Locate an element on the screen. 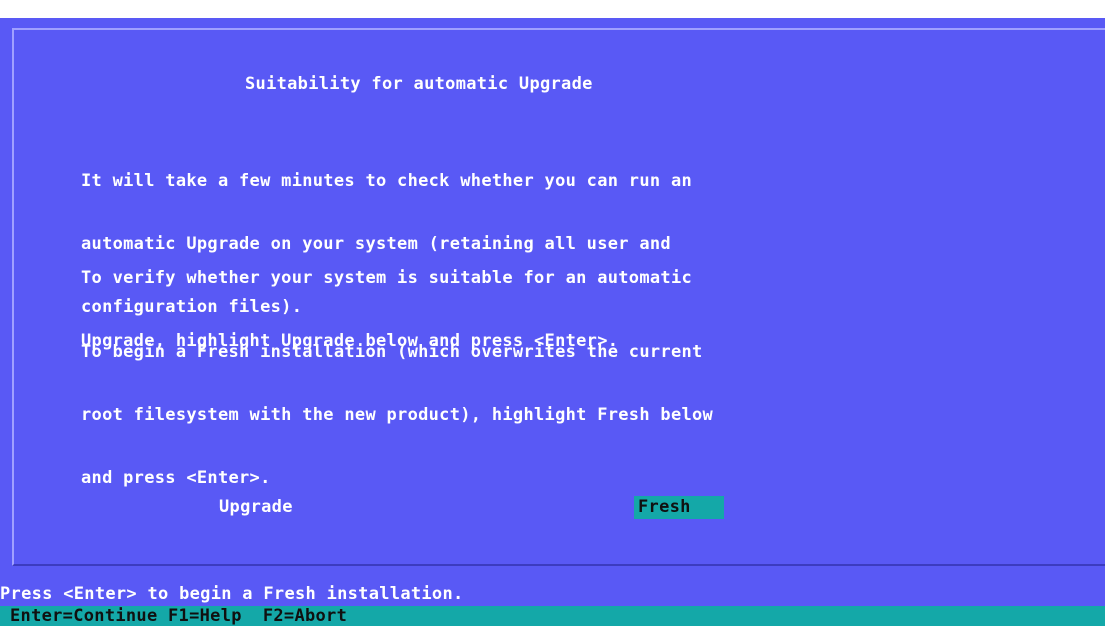 The height and width of the screenshot is (626, 1105). dialog-title: Suitability for automatic Upgrade is located at coordinates (419, 84).